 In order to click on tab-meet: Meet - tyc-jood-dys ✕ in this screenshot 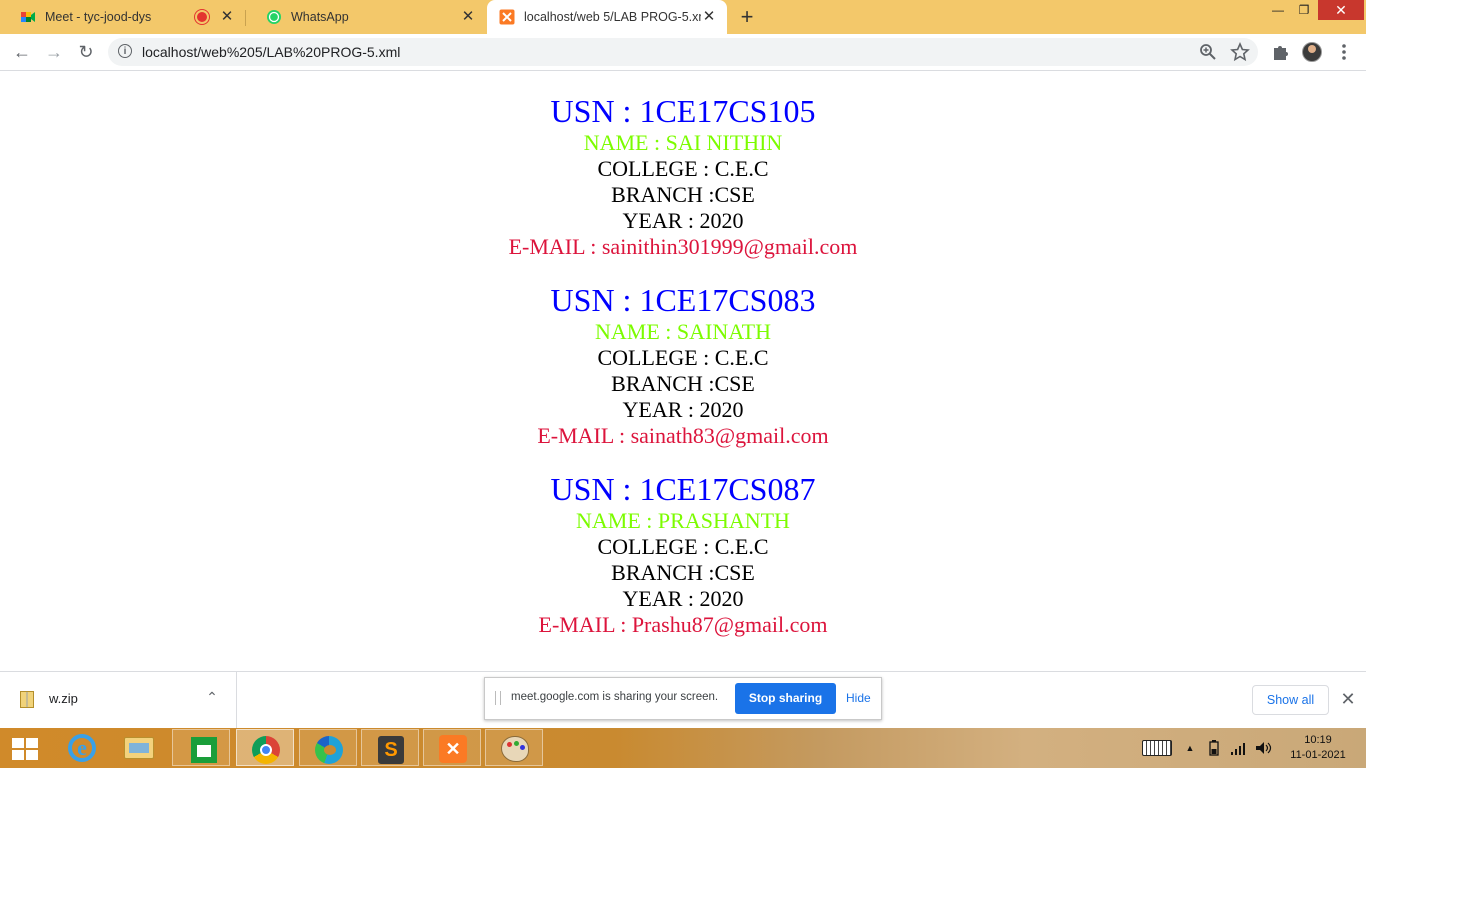, I will do `click(122, 17)`.